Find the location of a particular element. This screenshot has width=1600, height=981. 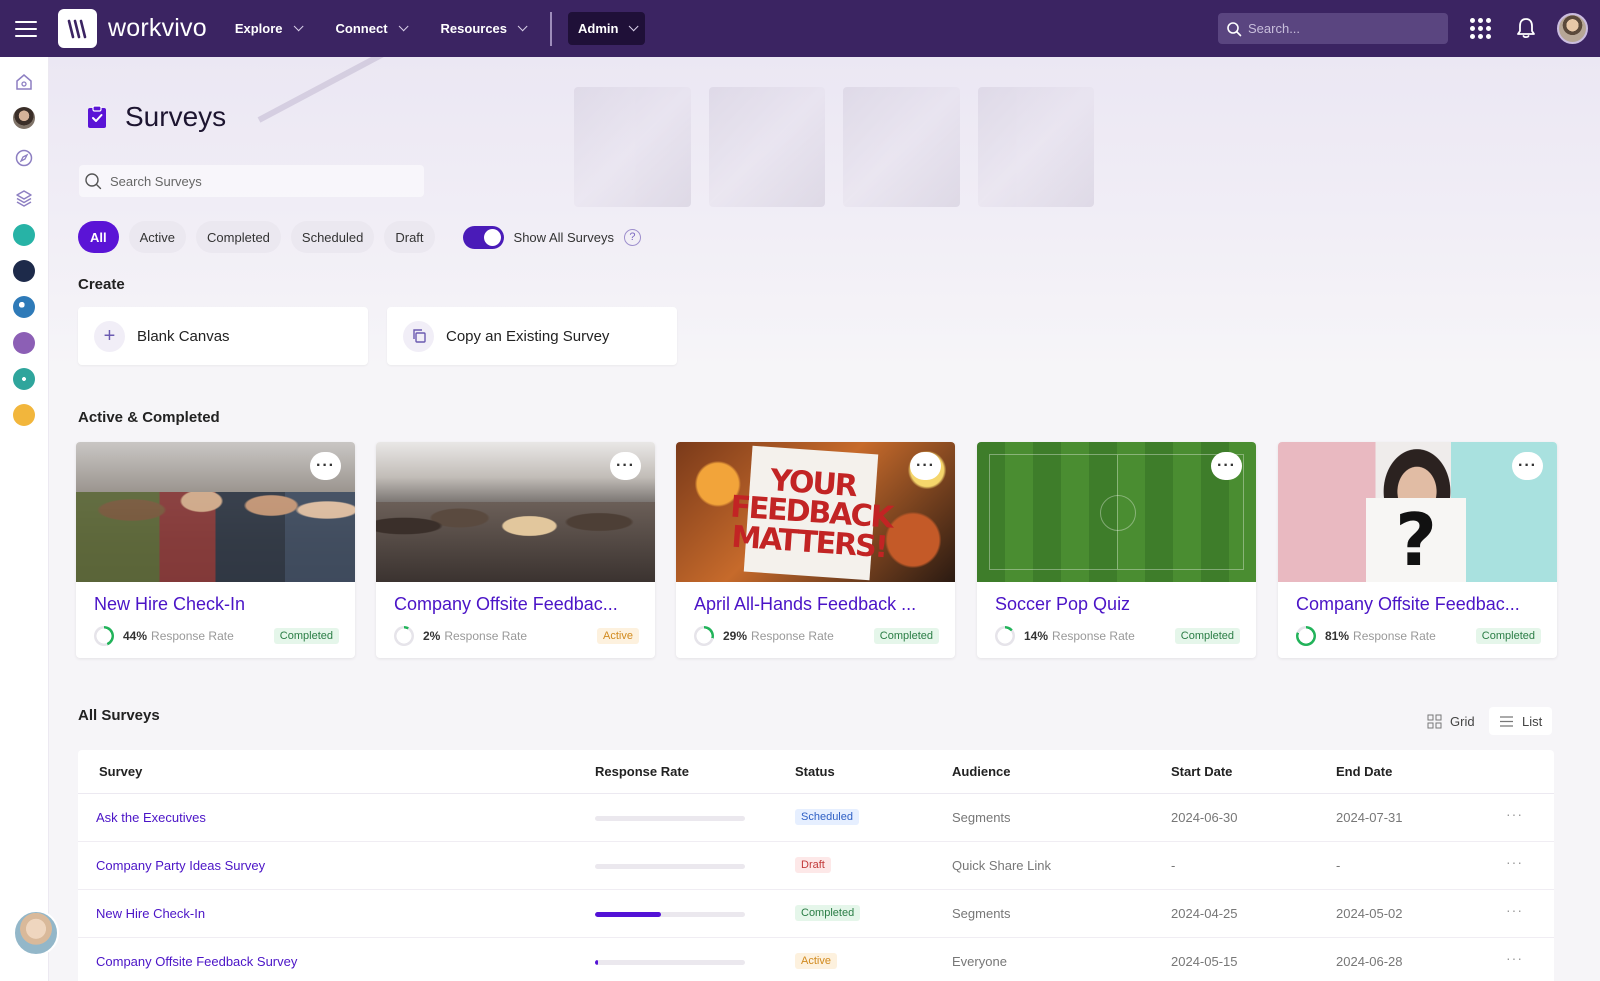

bell-icon is located at coordinates (1526, 28).